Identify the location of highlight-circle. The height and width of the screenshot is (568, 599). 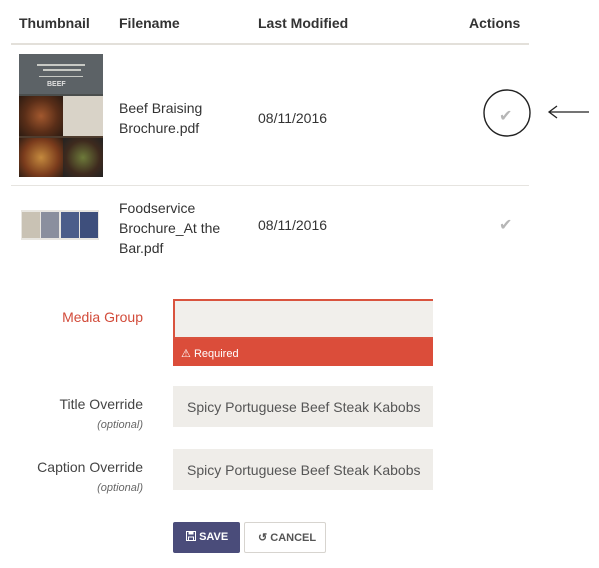
(507, 113).